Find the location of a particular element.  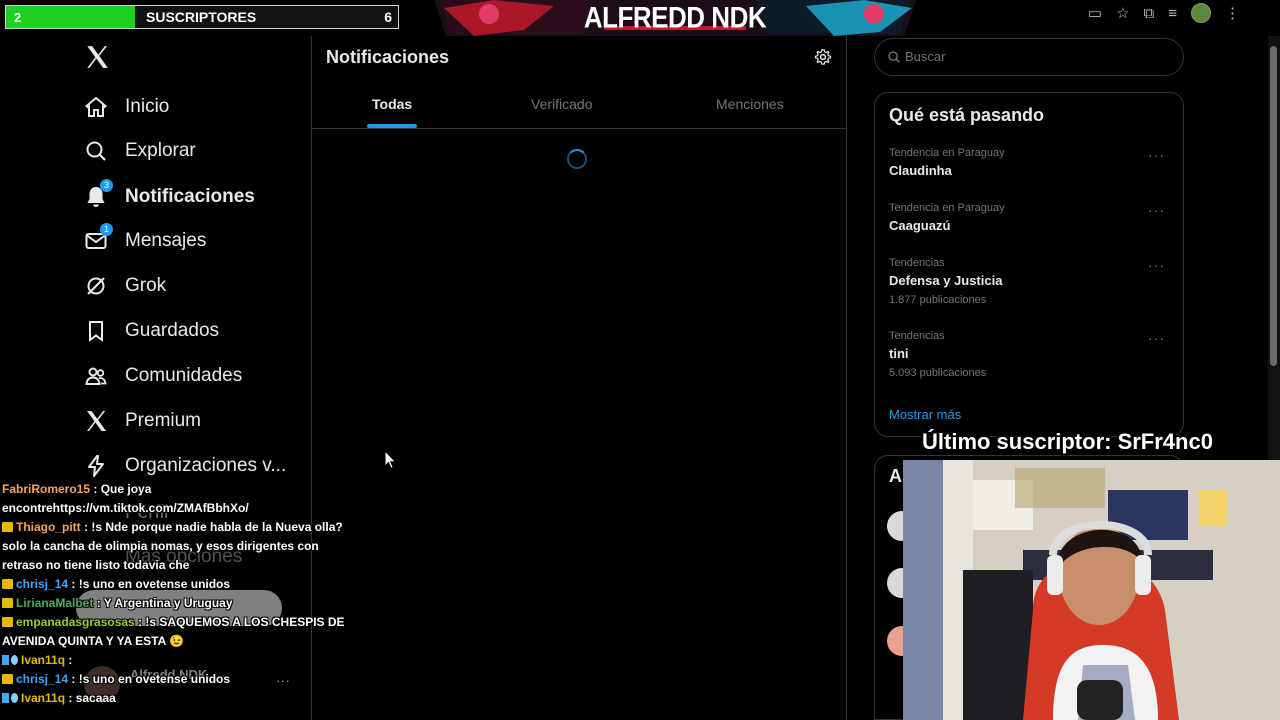

chat-username: chrisj_14 is located at coordinates (42, 679).